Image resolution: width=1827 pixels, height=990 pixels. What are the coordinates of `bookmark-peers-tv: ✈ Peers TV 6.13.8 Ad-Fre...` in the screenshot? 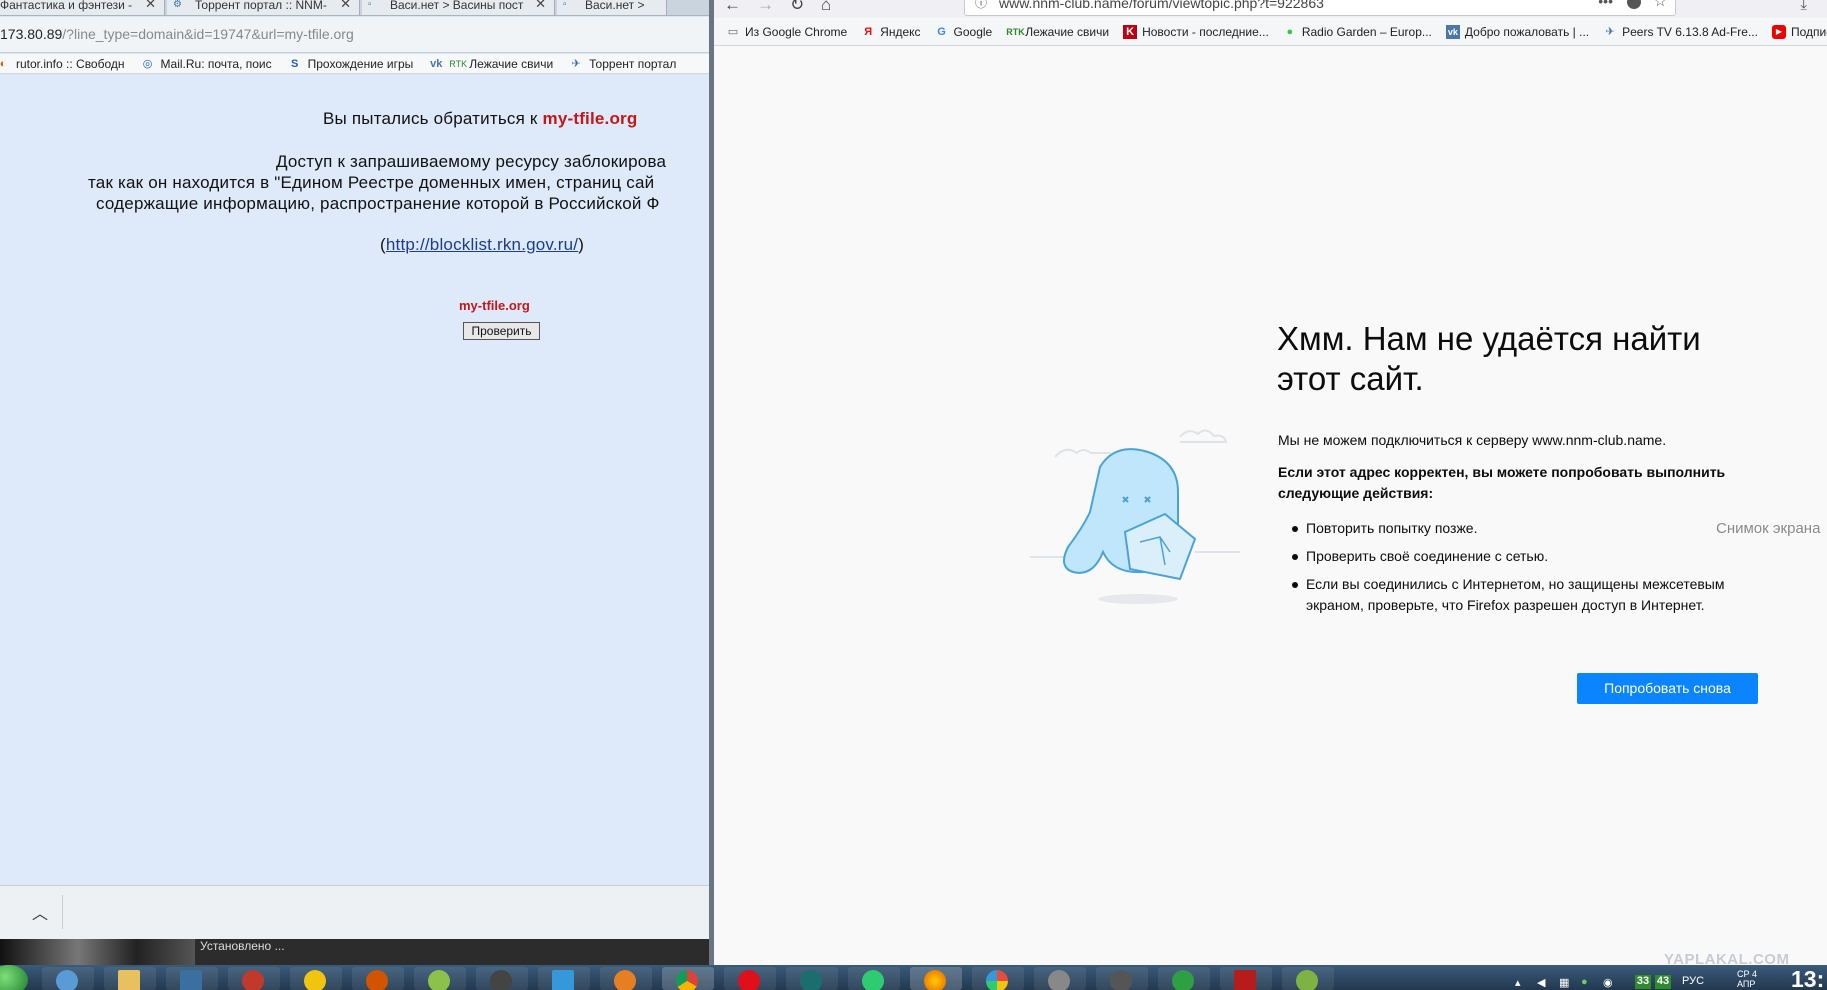 It's located at (1680, 32).